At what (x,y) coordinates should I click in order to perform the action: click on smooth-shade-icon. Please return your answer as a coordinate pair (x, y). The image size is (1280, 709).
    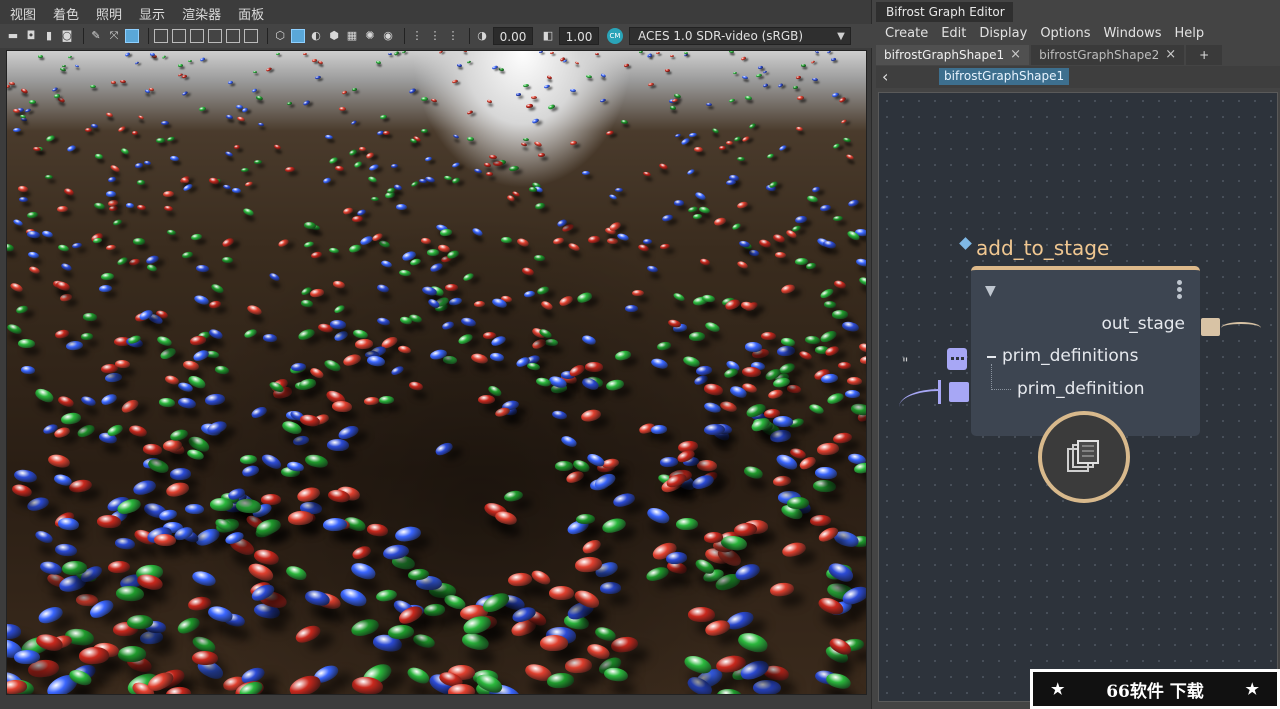
    Looking at the image, I should click on (298, 36).